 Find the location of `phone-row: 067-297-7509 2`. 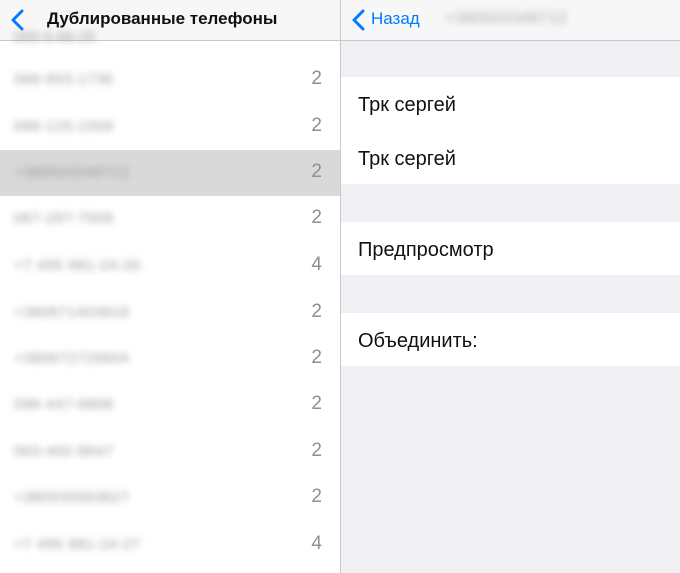

phone-row: 067-297-7509 2 is located at coordinates (170, 219).